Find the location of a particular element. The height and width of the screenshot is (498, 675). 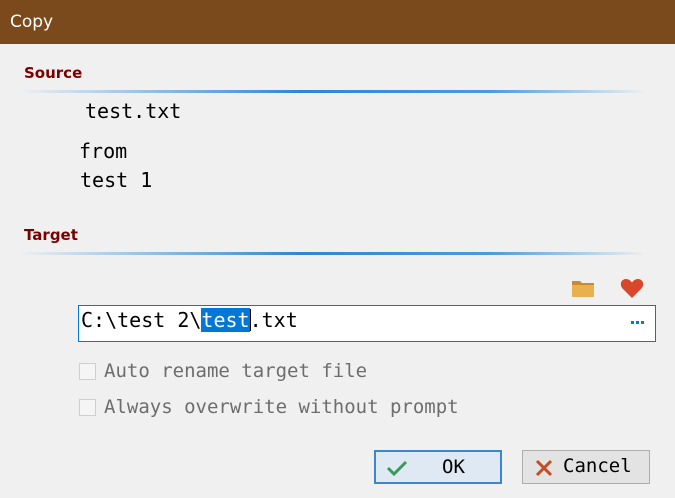

source-folder: test 1 is located at coordinates (116, 180).